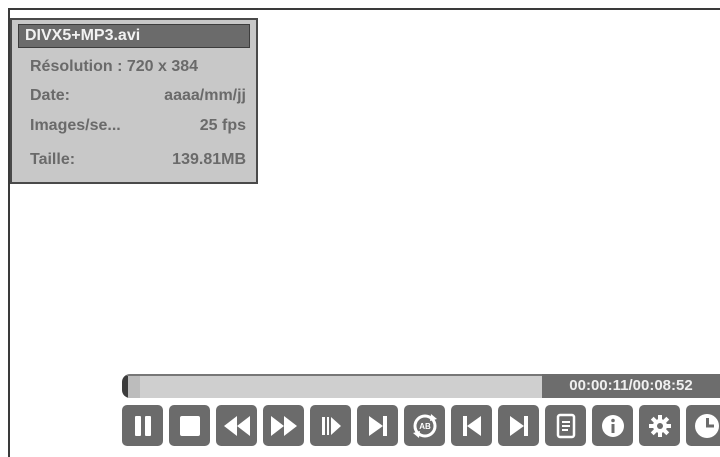 The image size is (720, 457). What do you see at coordinates (138, 160) in the screenshot?
I see `size-row: Taille: 139.81MB` at bounding box center [138, 160].